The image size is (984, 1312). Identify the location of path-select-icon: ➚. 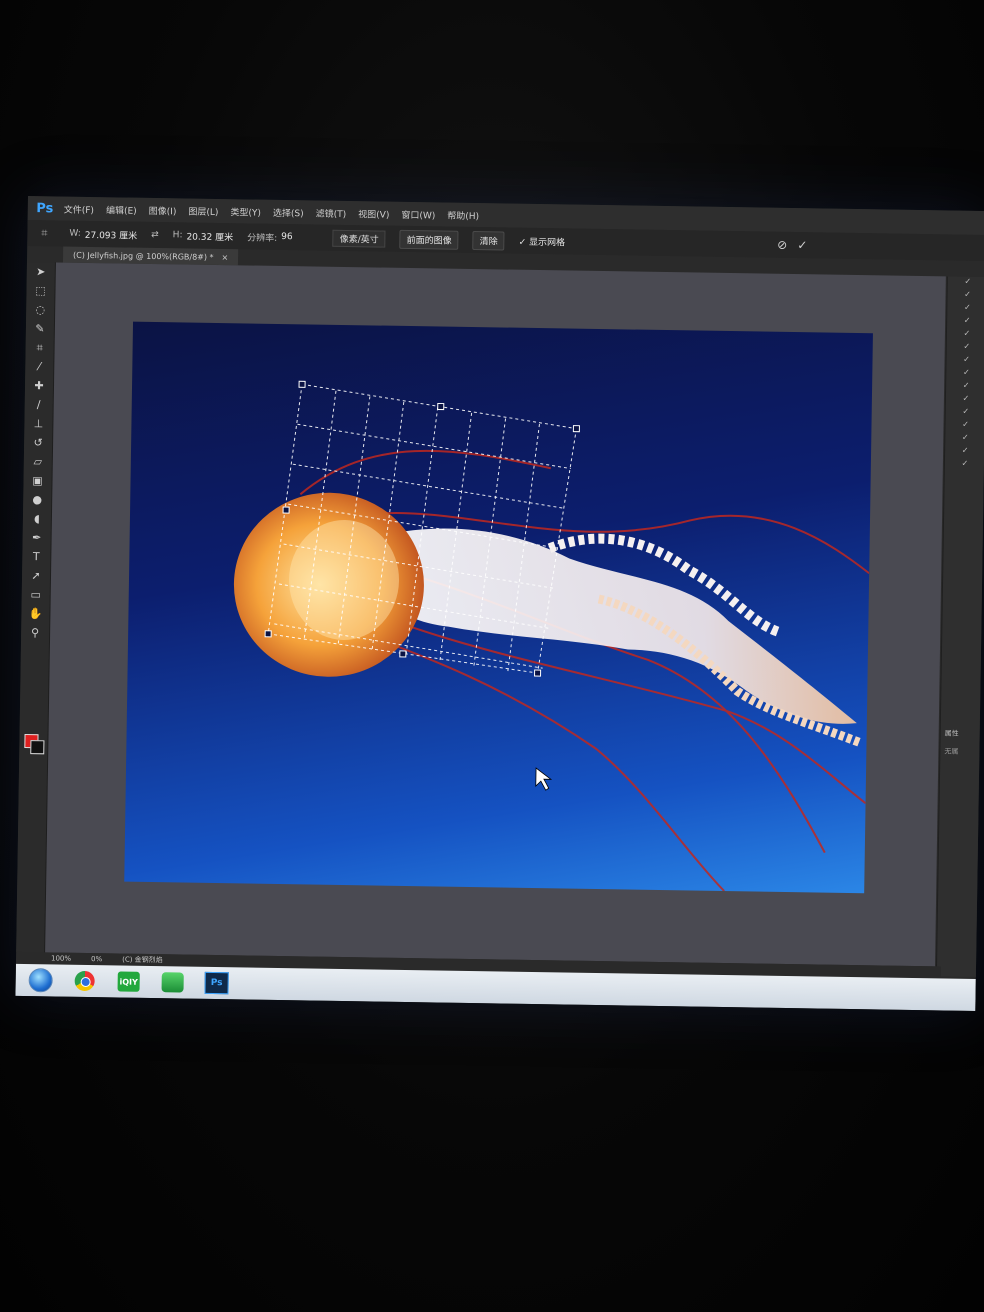
(36, 575).